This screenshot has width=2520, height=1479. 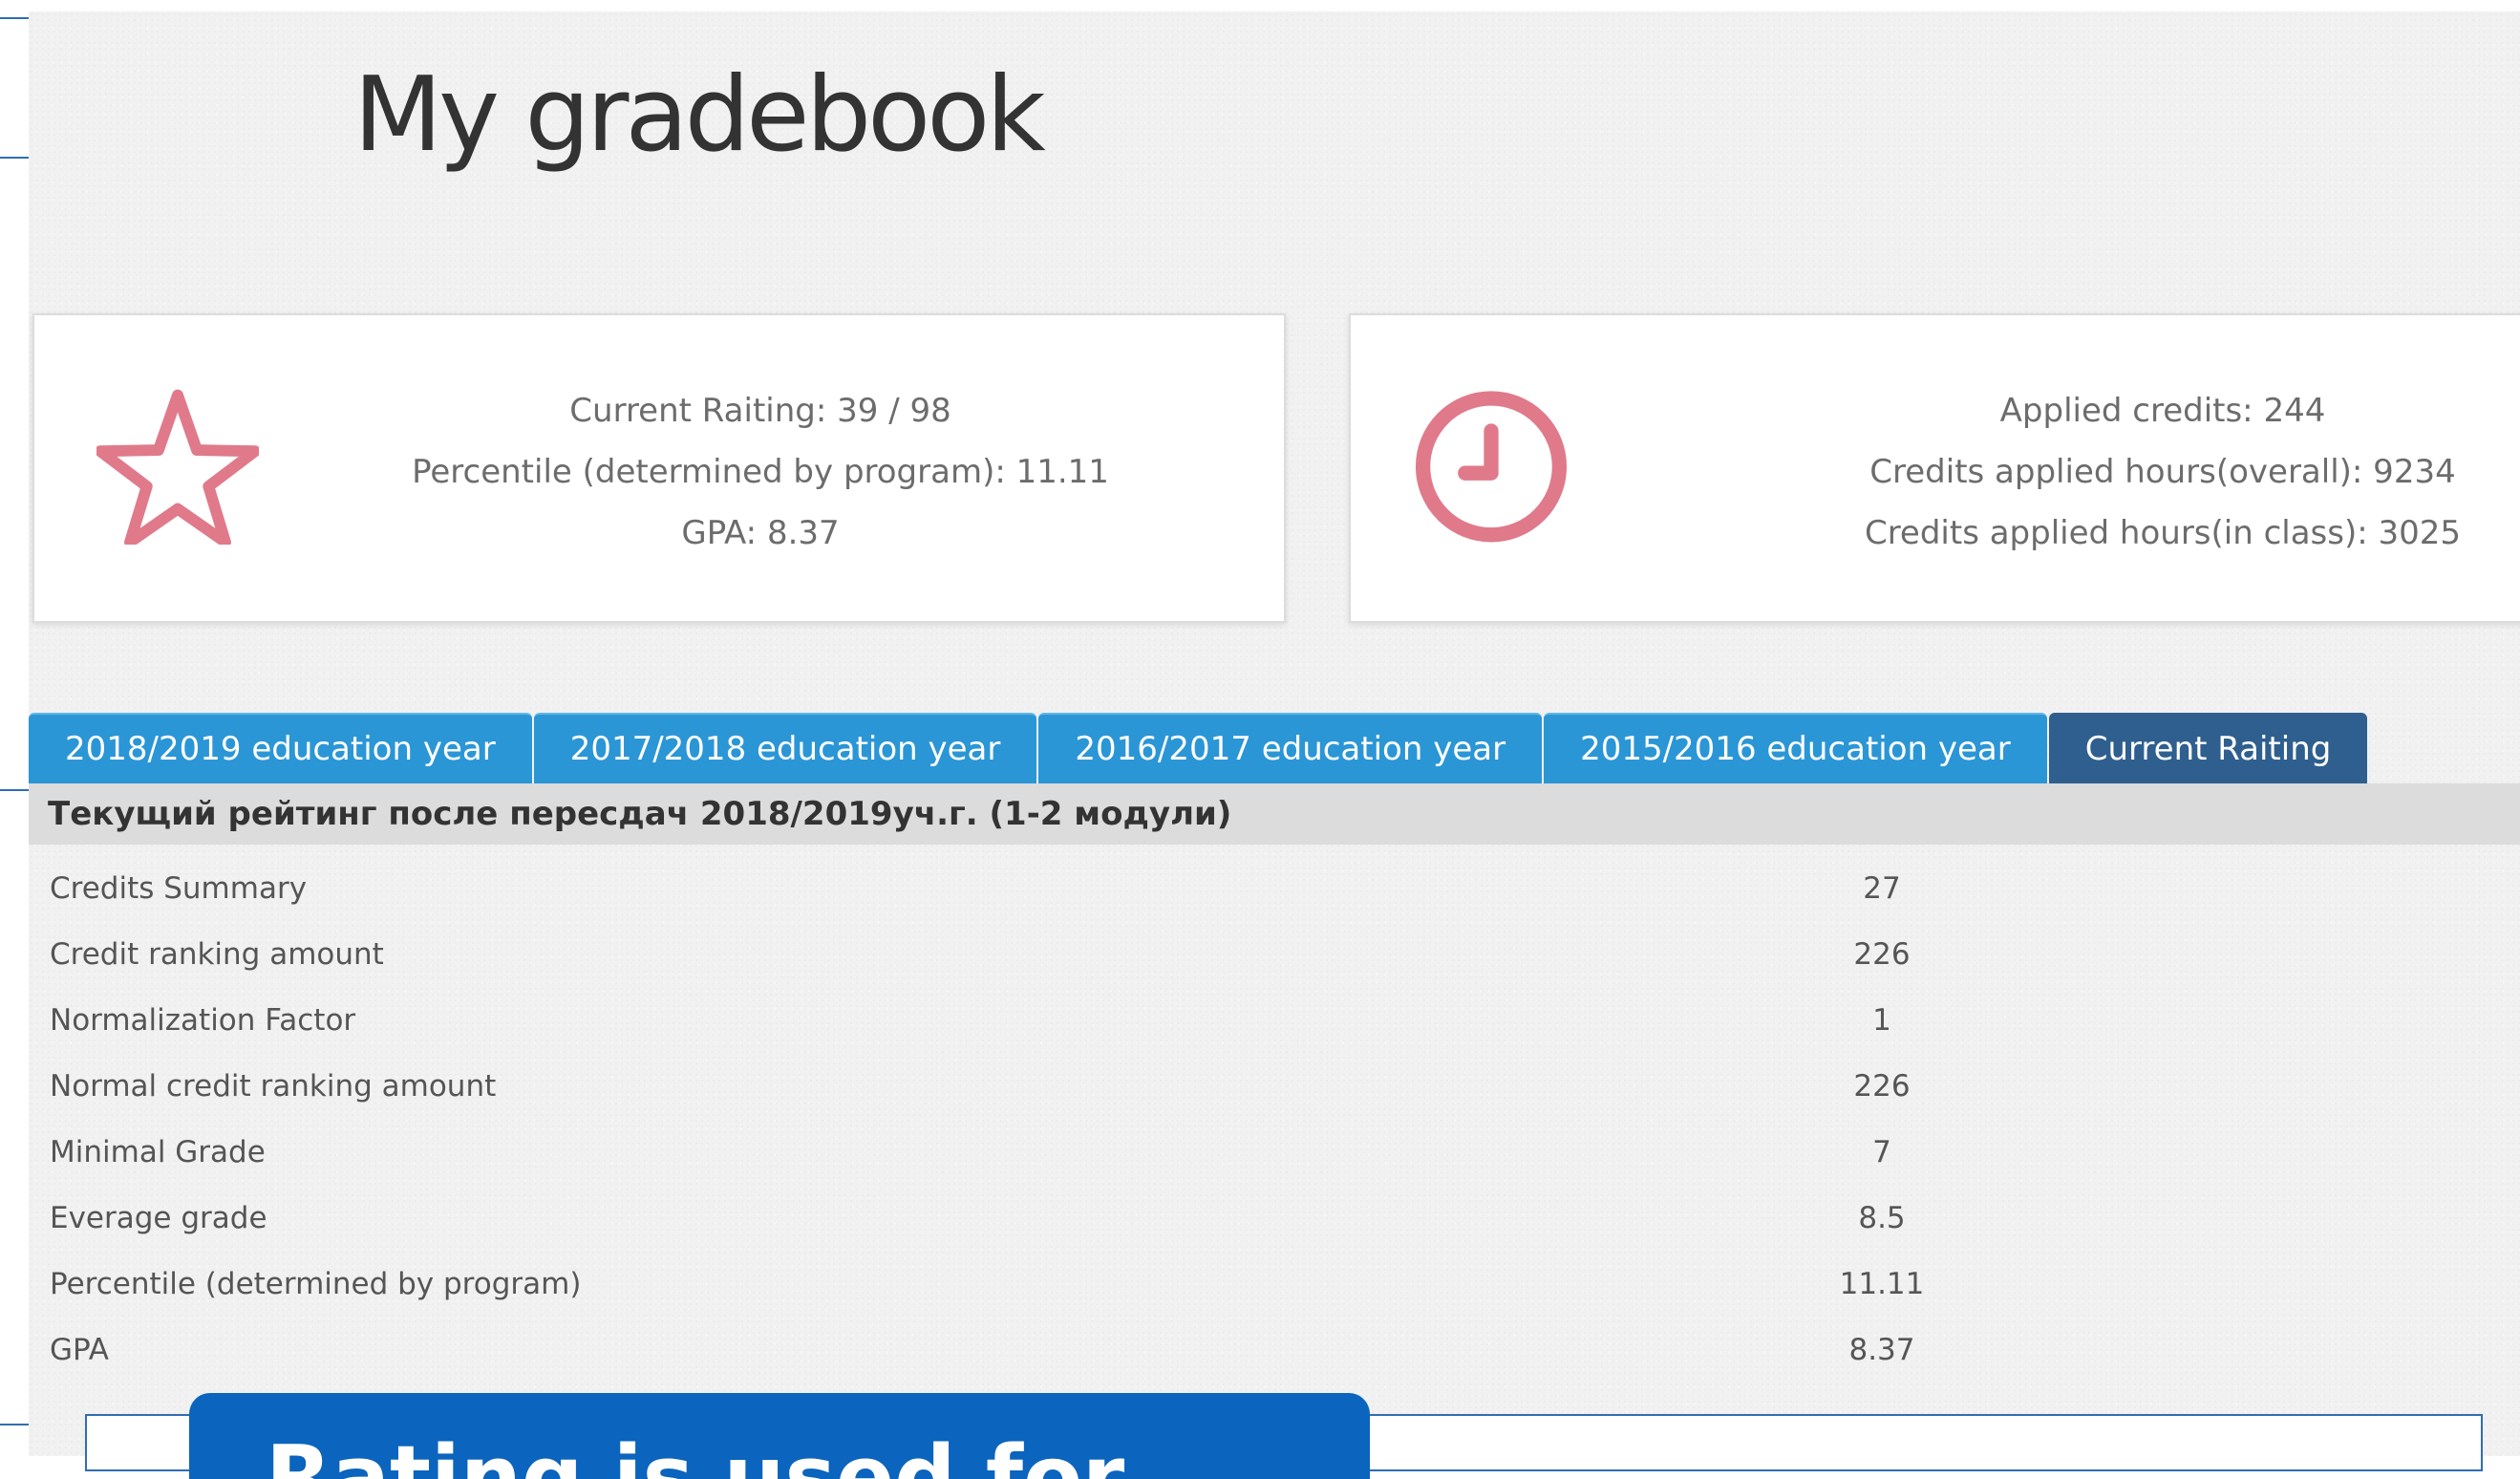 What do you see at coordinates (1881, 1152) in the screenshot?
I see `row-value: 7` at bounding box center [1881, 1152].